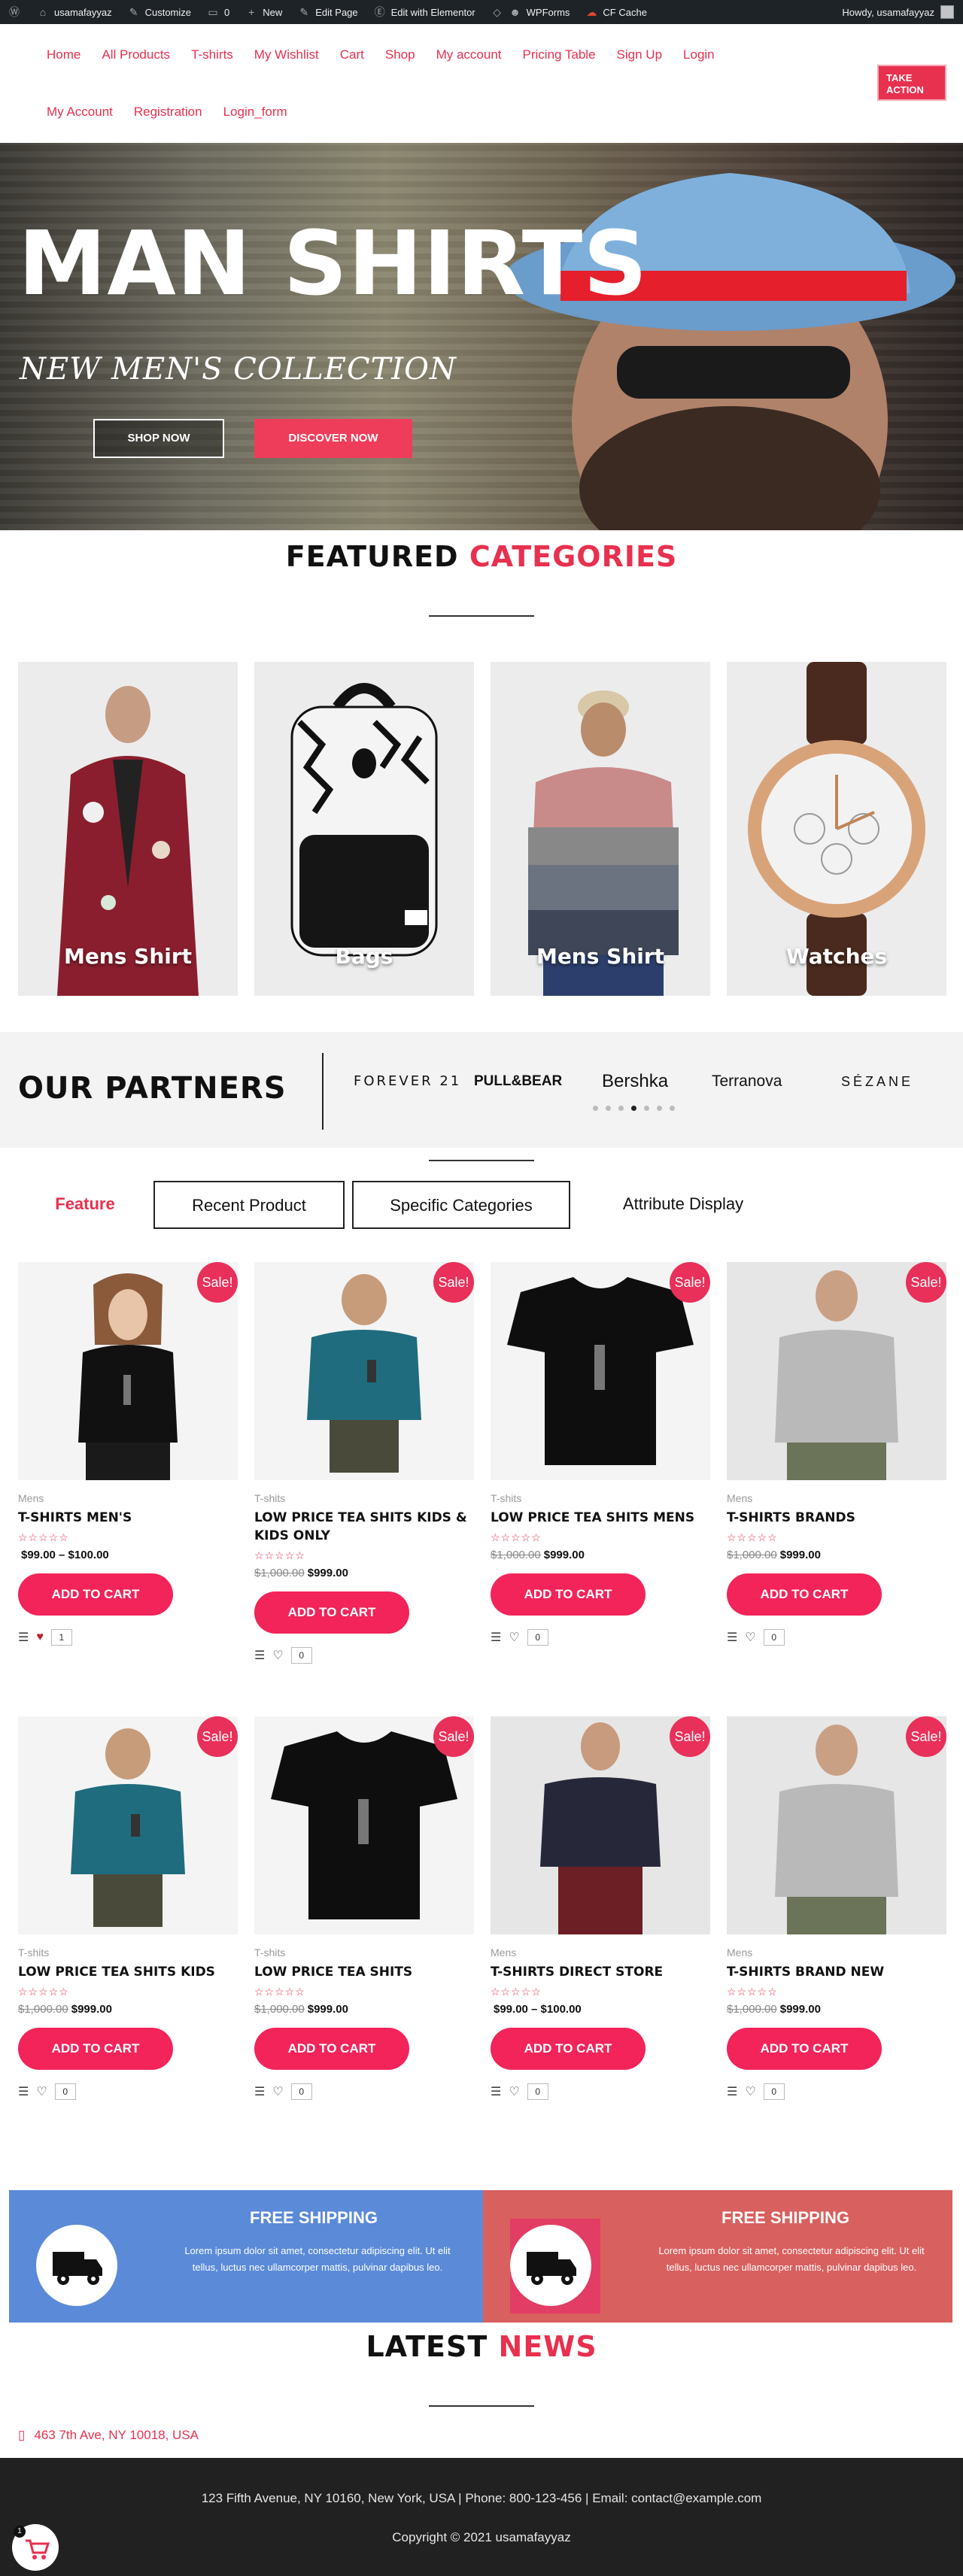  What do you see at coordinates (116, 2435) in the screenshot?
I see `address-text: 463 7th Ave, NY 10018, USA` at bounding box center [116, 2435].